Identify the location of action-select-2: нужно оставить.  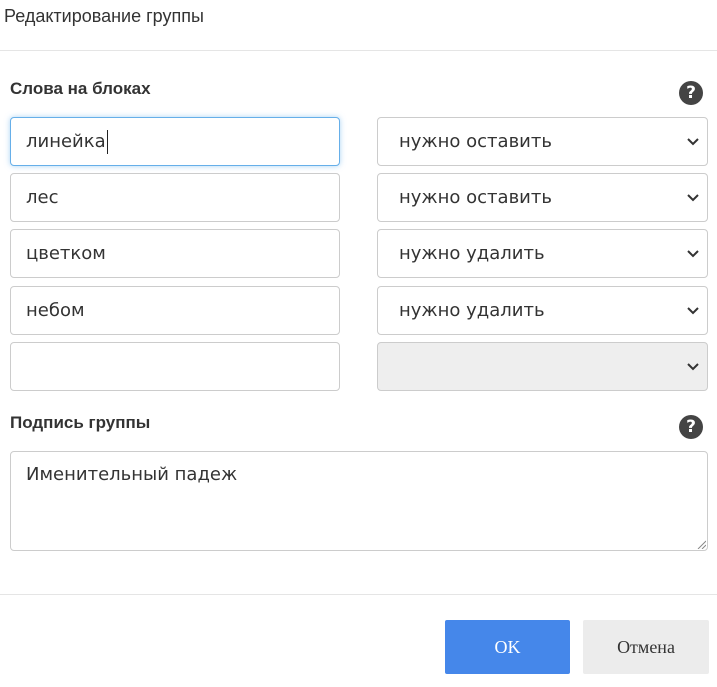
(542, 197).